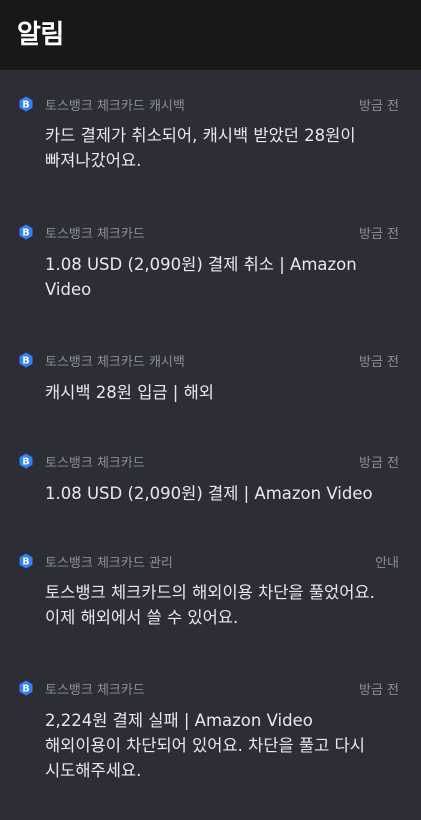 This screenshot has width=421, height=820. I want to click on notification-message: 1.08 USD (2,090원) 결제 | Amazon Video, so click(220, 493).